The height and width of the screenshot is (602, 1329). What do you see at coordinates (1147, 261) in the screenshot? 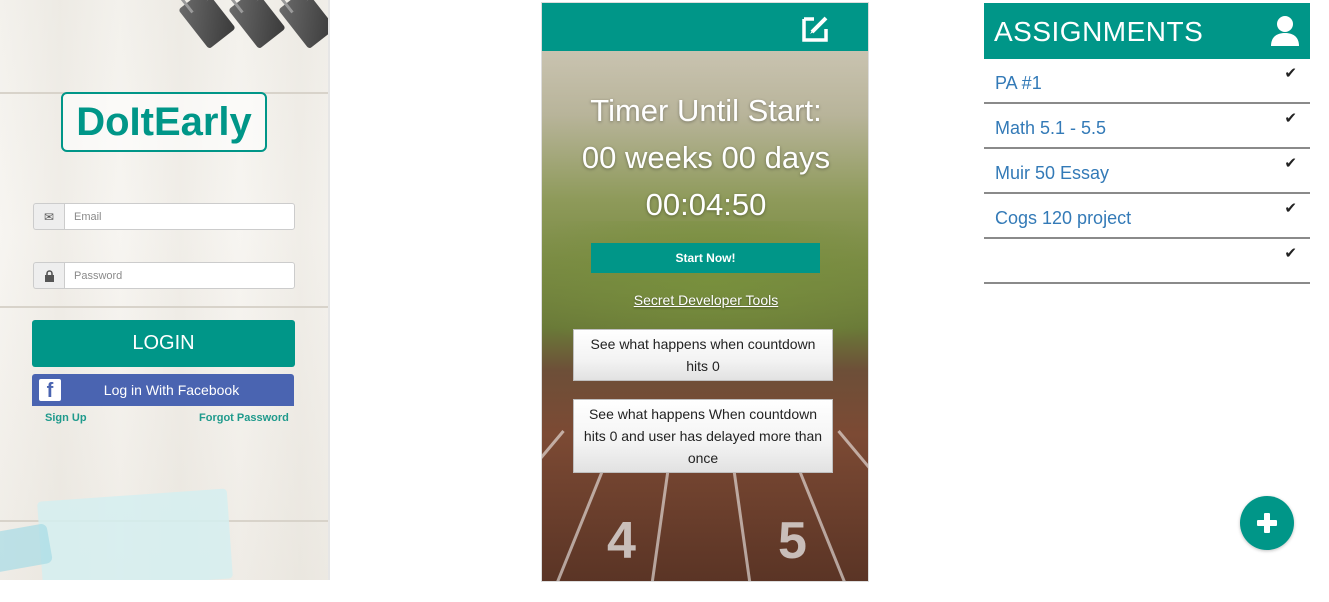
I see `assignment-row: ✔` at bounding box center [1147, 261].